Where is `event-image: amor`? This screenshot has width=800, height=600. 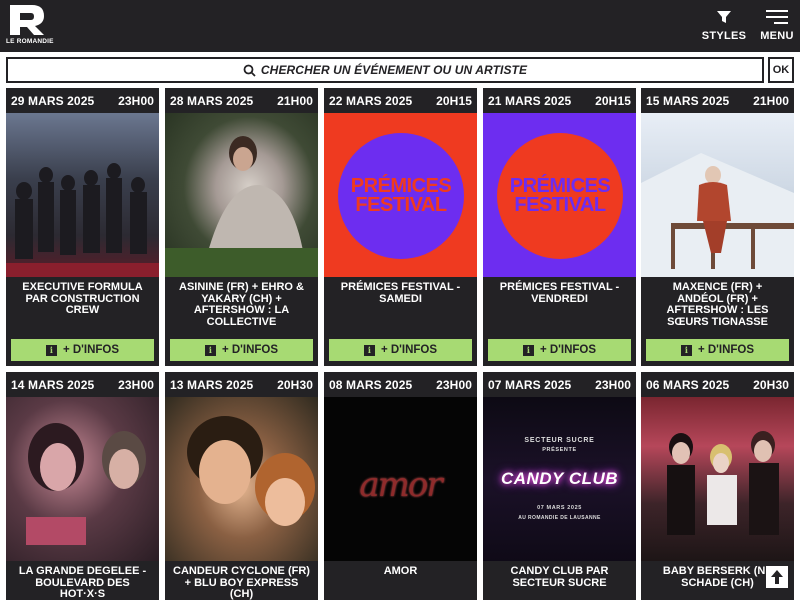 event-image: amor is located at coordinates (400, 479).